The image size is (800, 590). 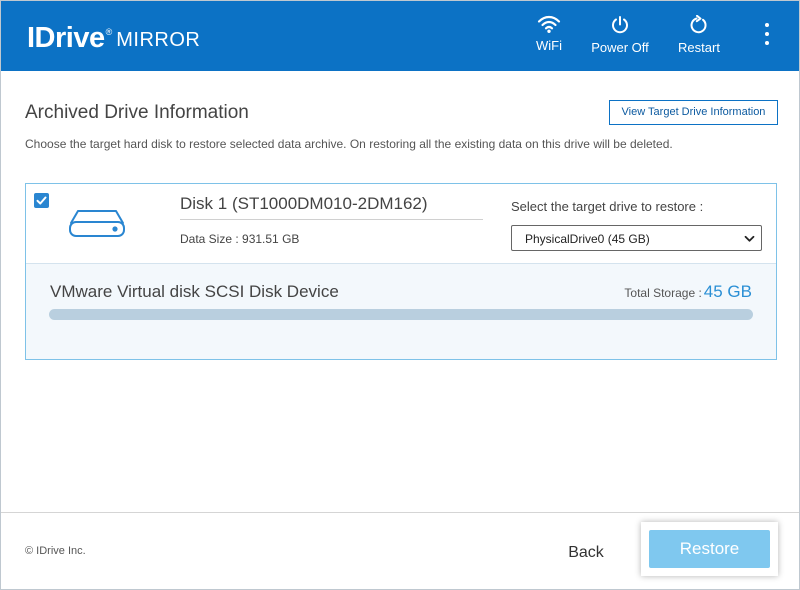 What do you see at coordinates (699, 38) in the screenshot?
I see `restart-button: Restart` at bounding box center [699, 38].